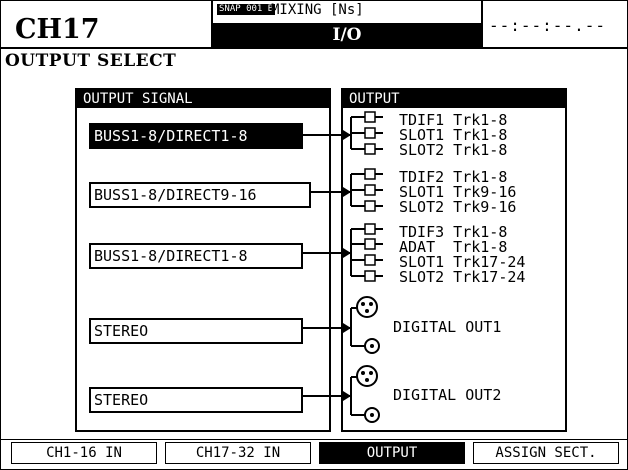  I want to click on footer-rule, so click(314, 439).